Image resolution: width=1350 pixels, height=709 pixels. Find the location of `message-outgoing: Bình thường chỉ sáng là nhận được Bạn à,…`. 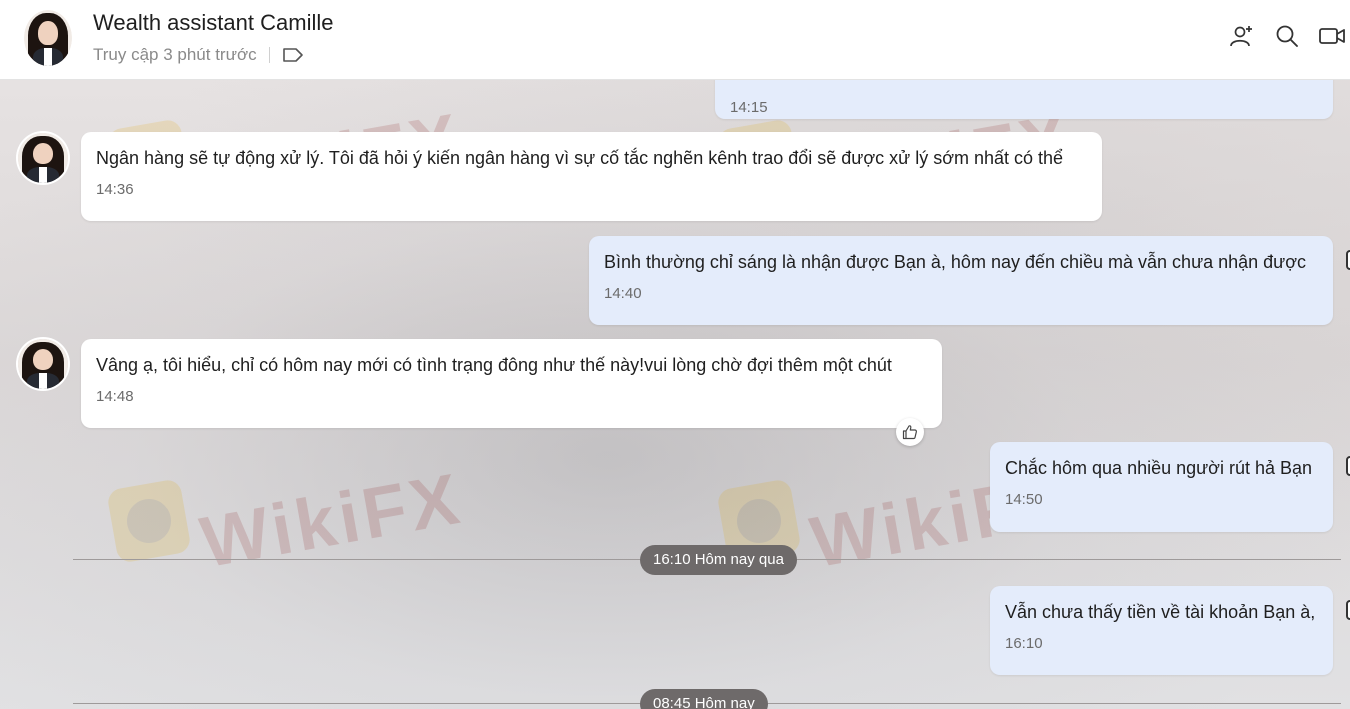

message-outgoing: Bình thường chỉ sáng là nhận được Bạn à,… is located at coordinates (961, 280).